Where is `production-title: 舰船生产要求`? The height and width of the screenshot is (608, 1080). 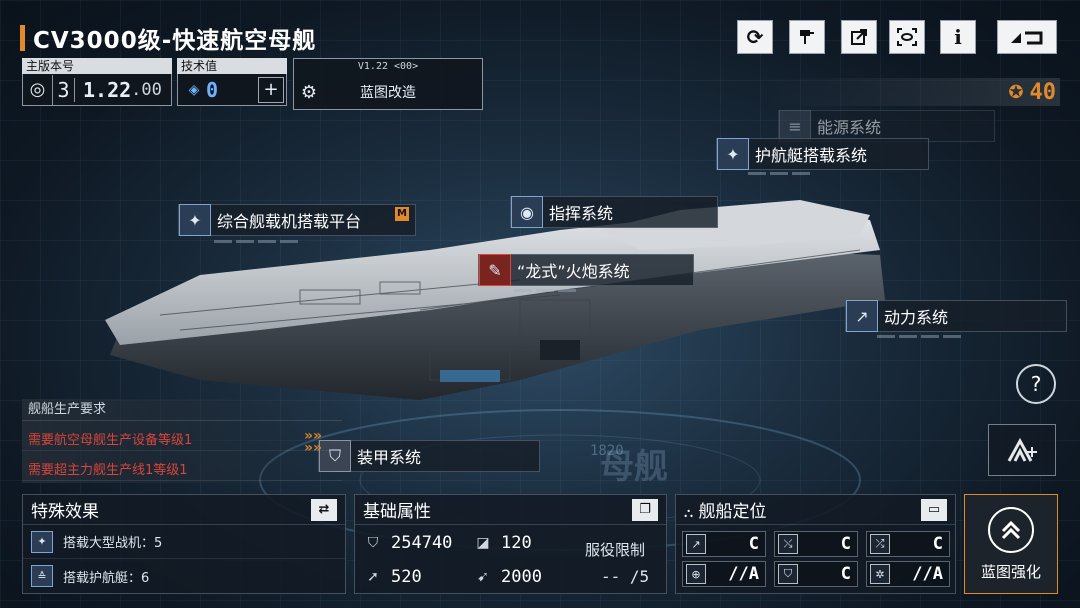
production-title: 舰船生产要求 is located at coordinates (182, 410).